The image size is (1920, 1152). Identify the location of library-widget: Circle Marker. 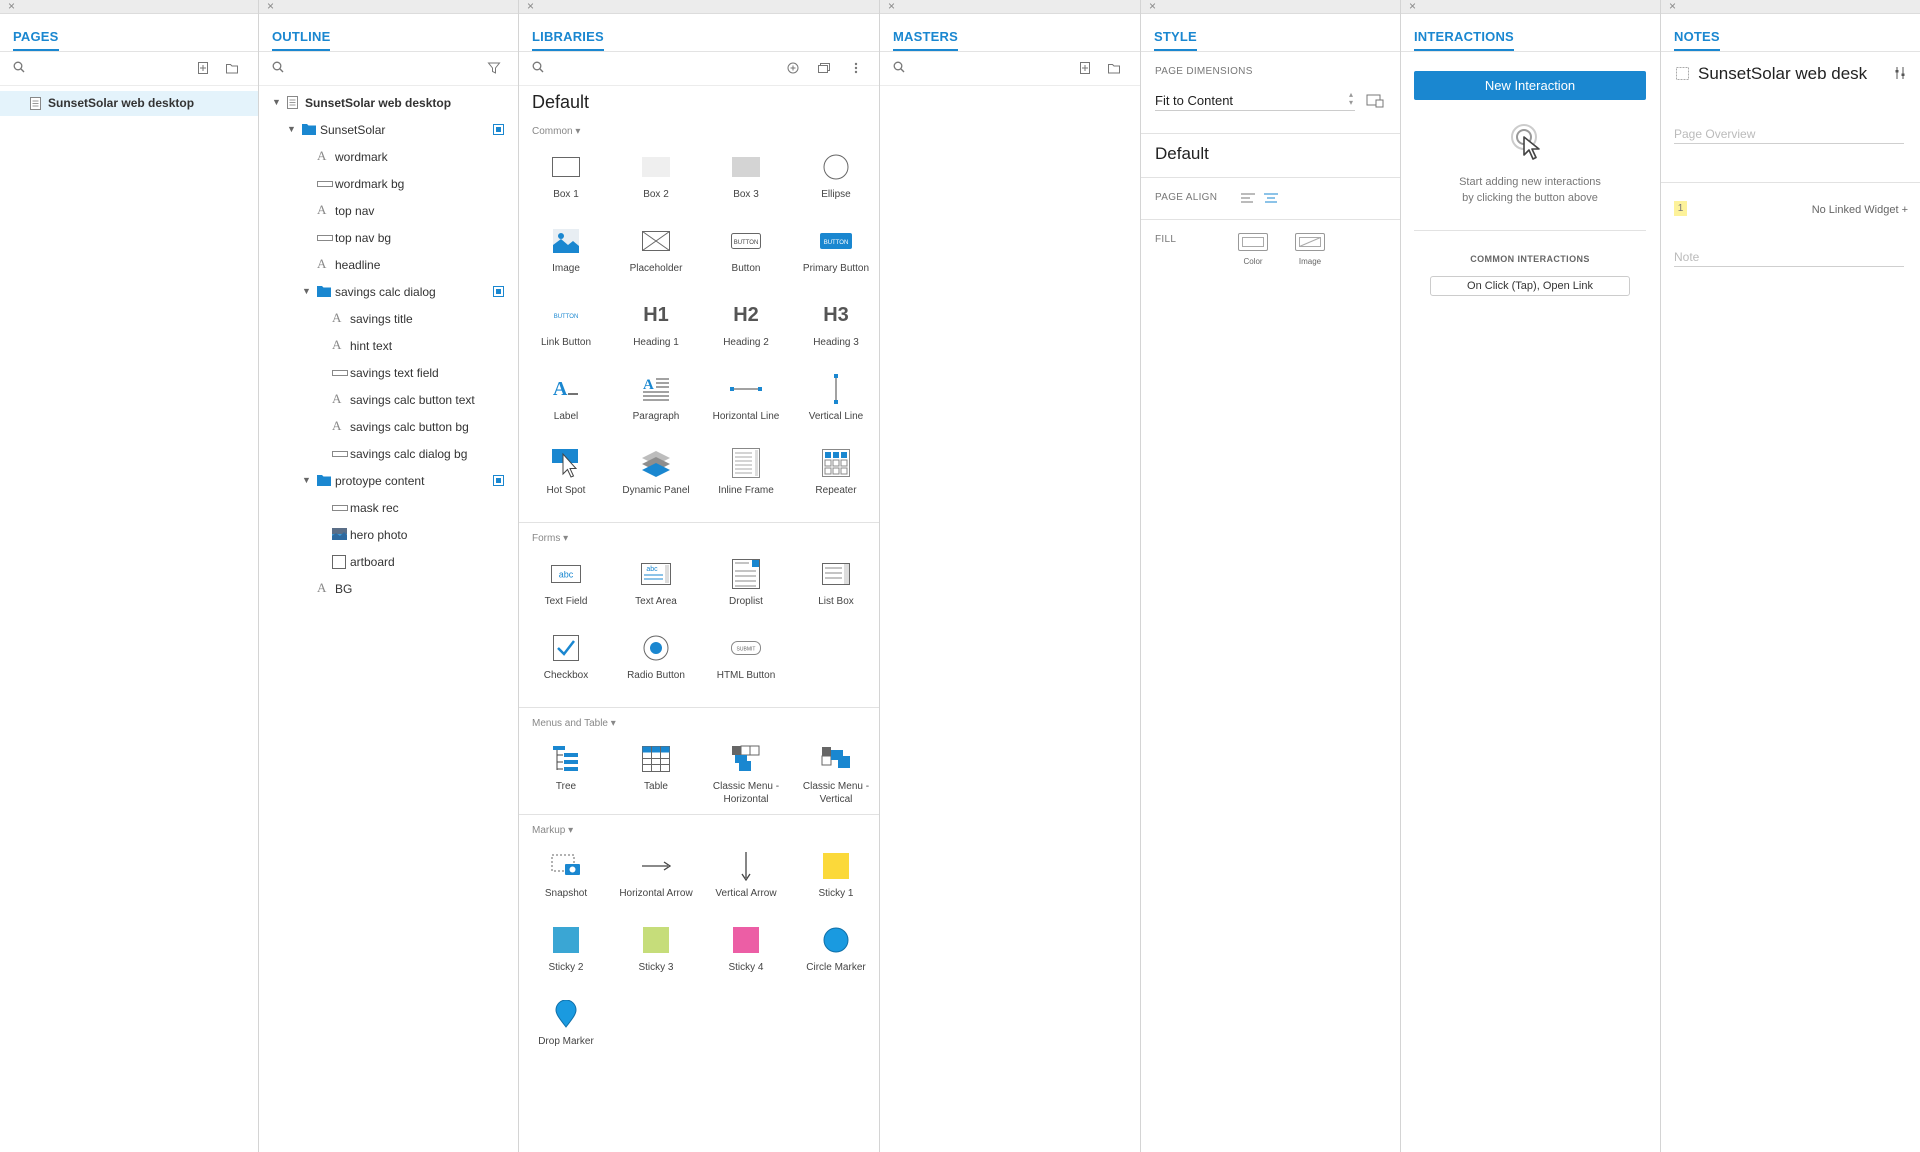
(835, 949).